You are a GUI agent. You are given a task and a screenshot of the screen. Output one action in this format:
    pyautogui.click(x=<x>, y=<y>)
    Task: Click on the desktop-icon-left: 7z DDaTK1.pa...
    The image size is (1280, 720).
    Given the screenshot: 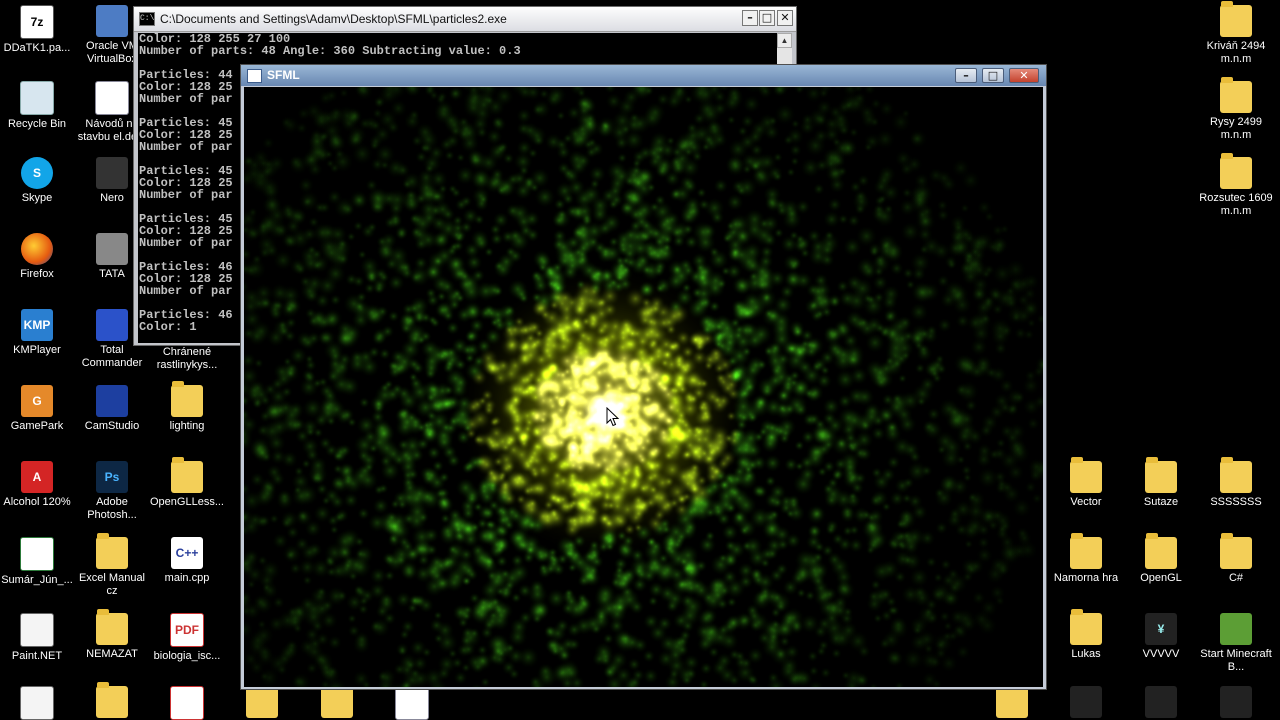 What is the action you would take?
    pyautogui.click(x=37, y=30)
    